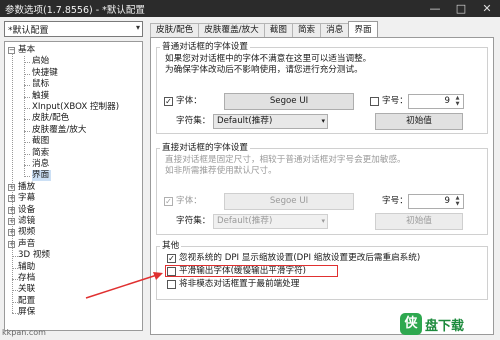  I want to click on tree-item: 消息, so click(41, 164).